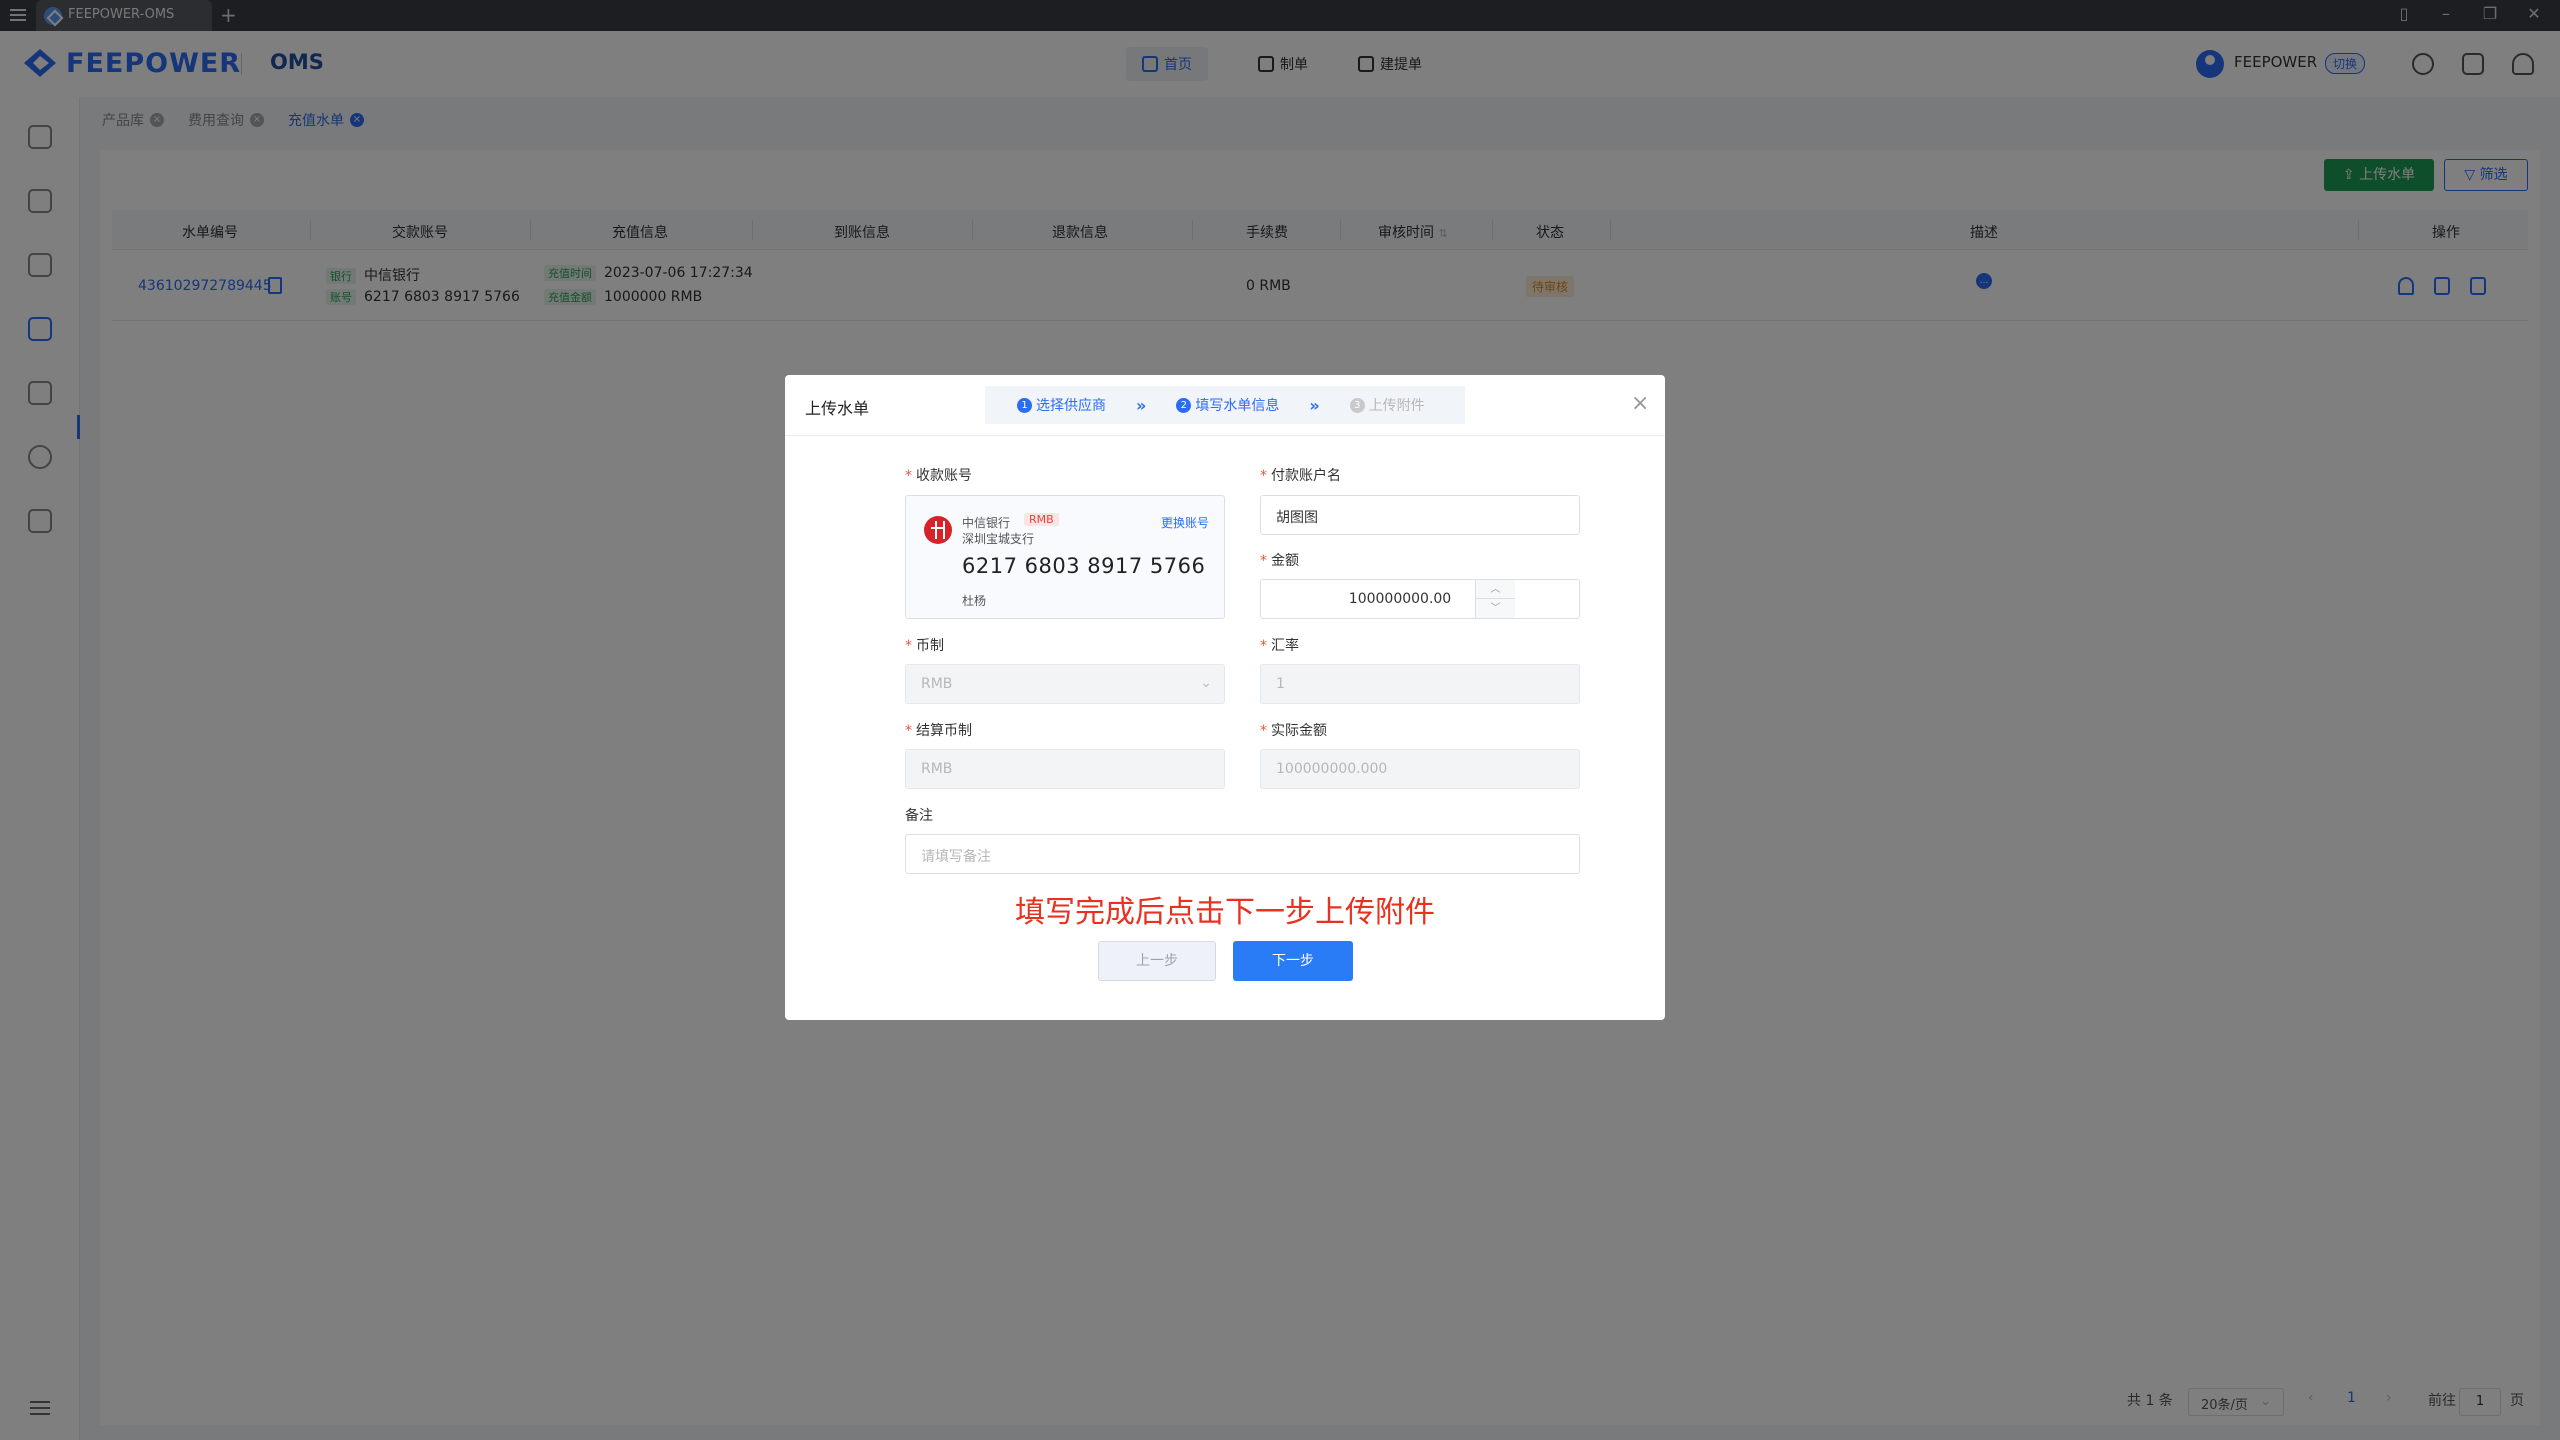 This screenshot has height=1440, width=2560. What do you see at coordinates (1242, 854) in the screenshot?
I see `remark-input: 请填写备注` at bounding box center [1242, 854].